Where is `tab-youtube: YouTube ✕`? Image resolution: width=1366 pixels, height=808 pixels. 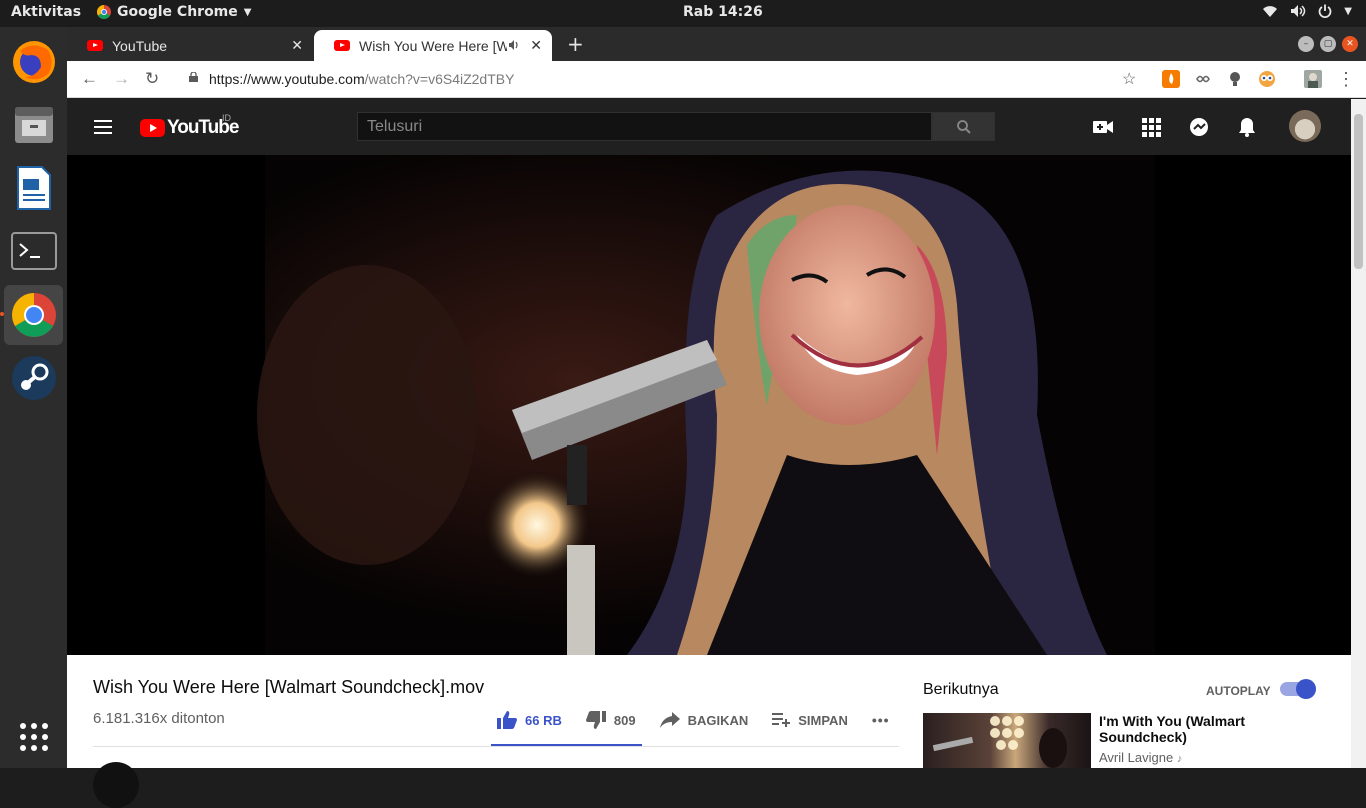
tab-youtube: YouTube ✕ is located at coordinates (190, 45).